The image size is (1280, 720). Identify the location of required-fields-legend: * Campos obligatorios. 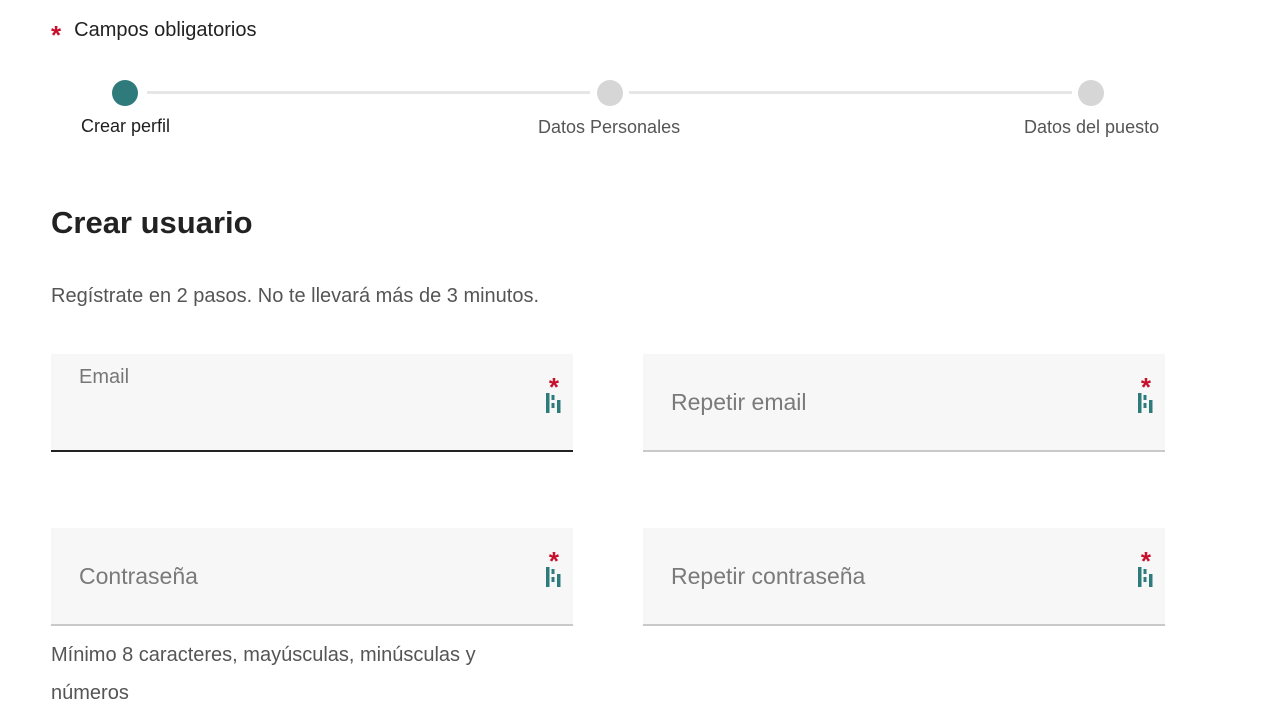
(154, 33).